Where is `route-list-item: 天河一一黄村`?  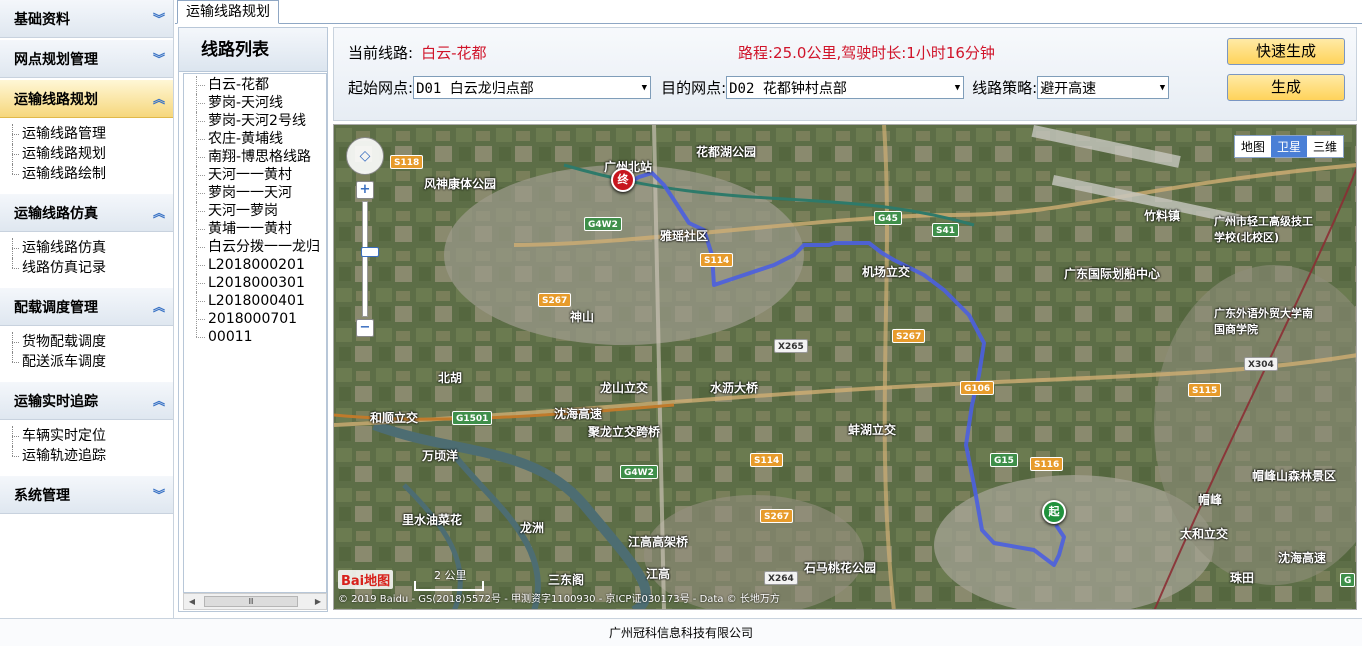
route-list-item: 天河一一黄村 is located at coordinates (255, 175).